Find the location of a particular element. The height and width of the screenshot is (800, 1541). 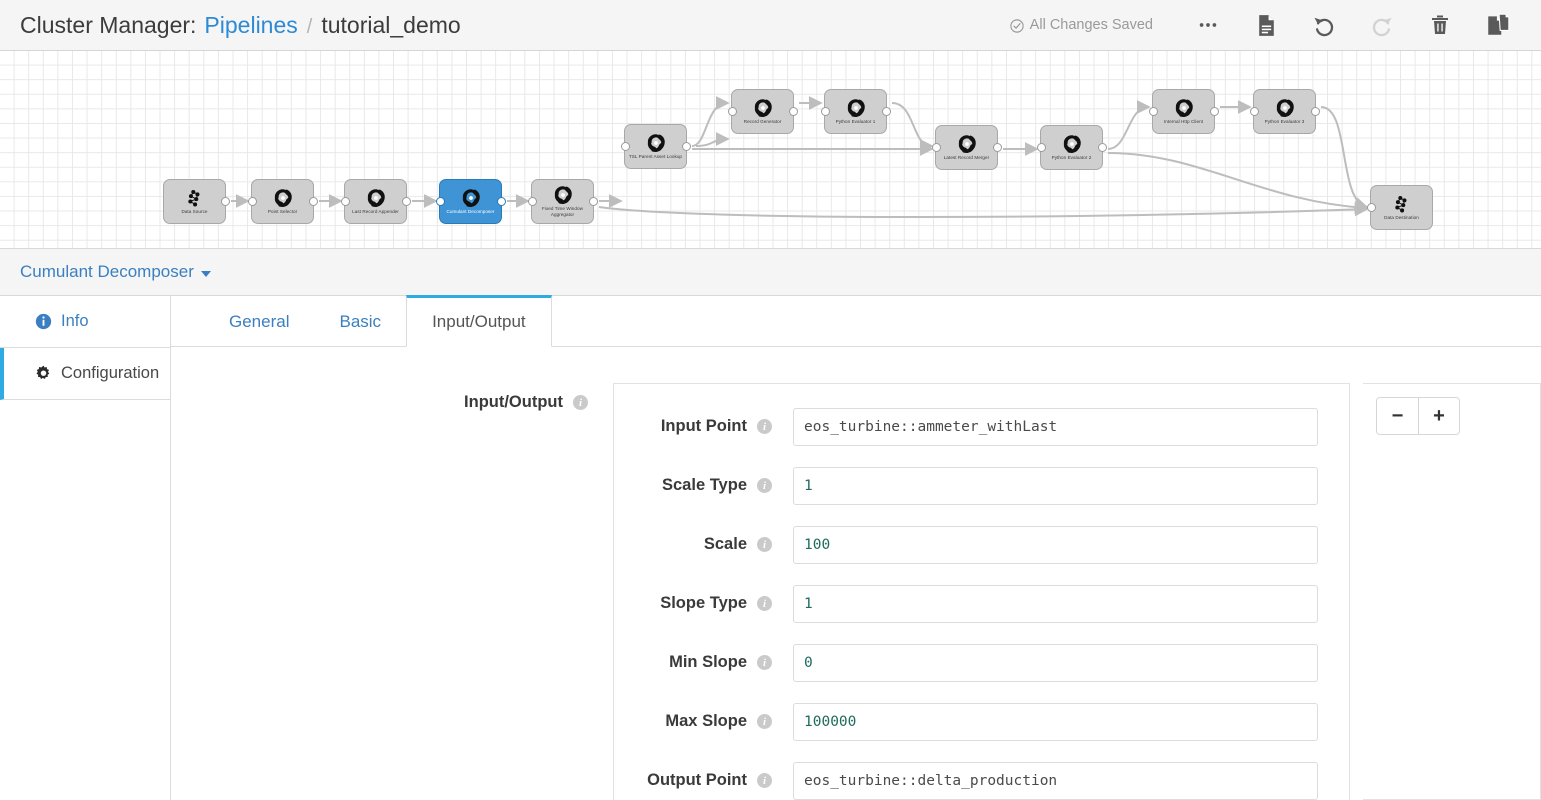

duplicate-icon is located at coordinates (1498, 25).